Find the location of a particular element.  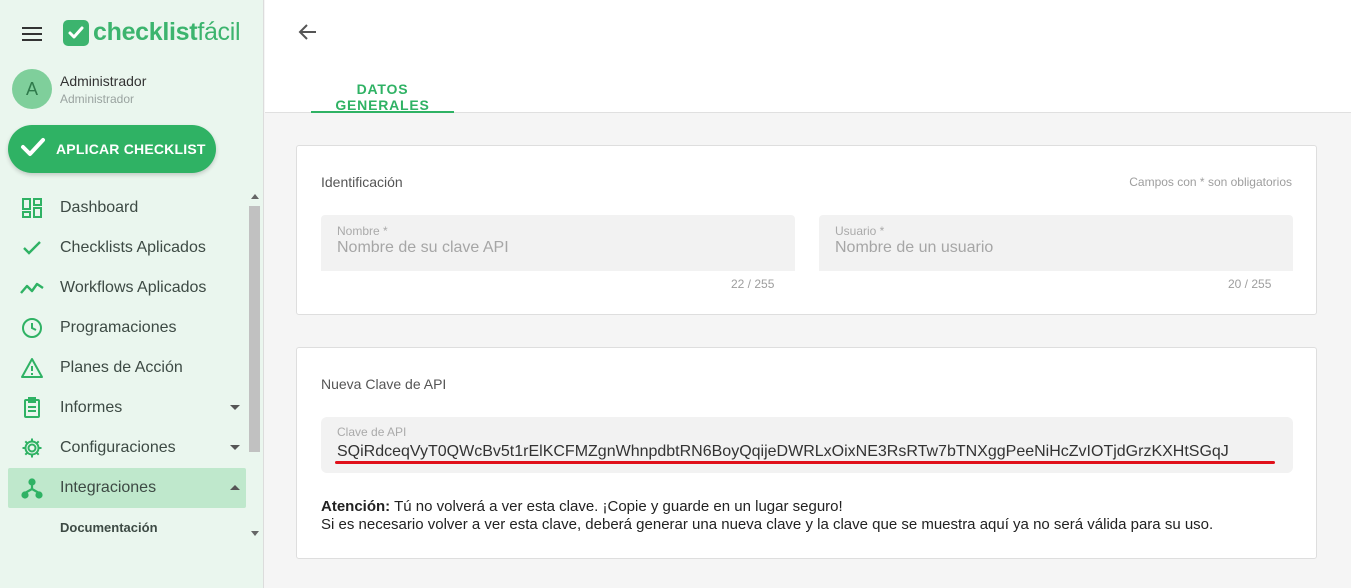

user-profile: A Administrador Administrador is located at coordinates (79, 89).